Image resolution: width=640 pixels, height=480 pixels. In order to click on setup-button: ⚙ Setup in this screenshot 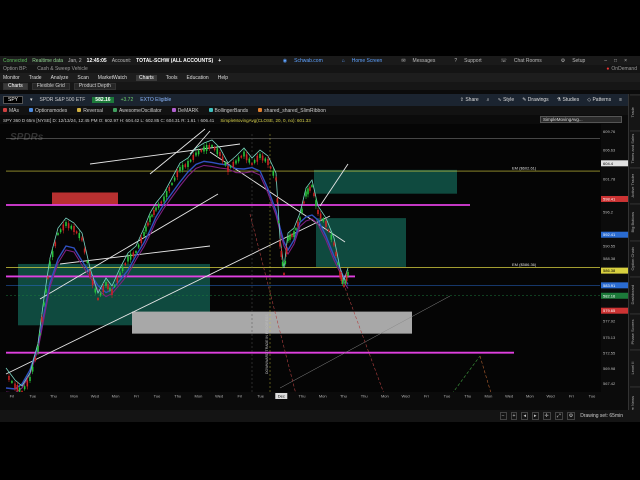, I will do `click(576, 61)`.